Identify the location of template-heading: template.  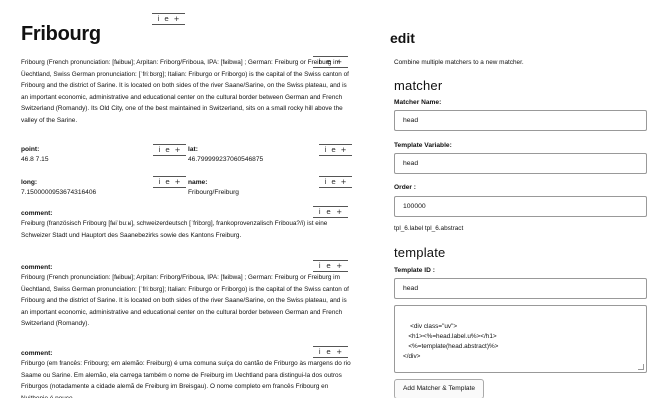
(420, 252).